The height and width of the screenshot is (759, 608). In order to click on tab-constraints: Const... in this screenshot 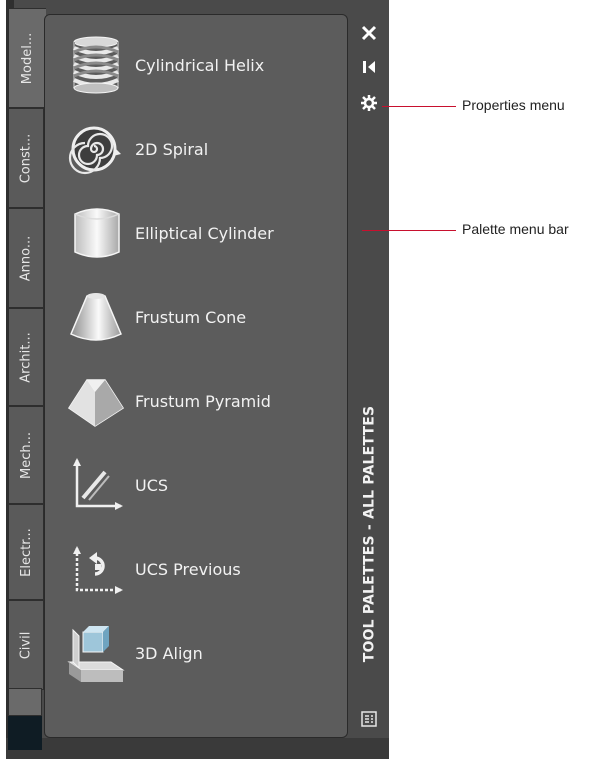, I will do `click(26, 158)`.